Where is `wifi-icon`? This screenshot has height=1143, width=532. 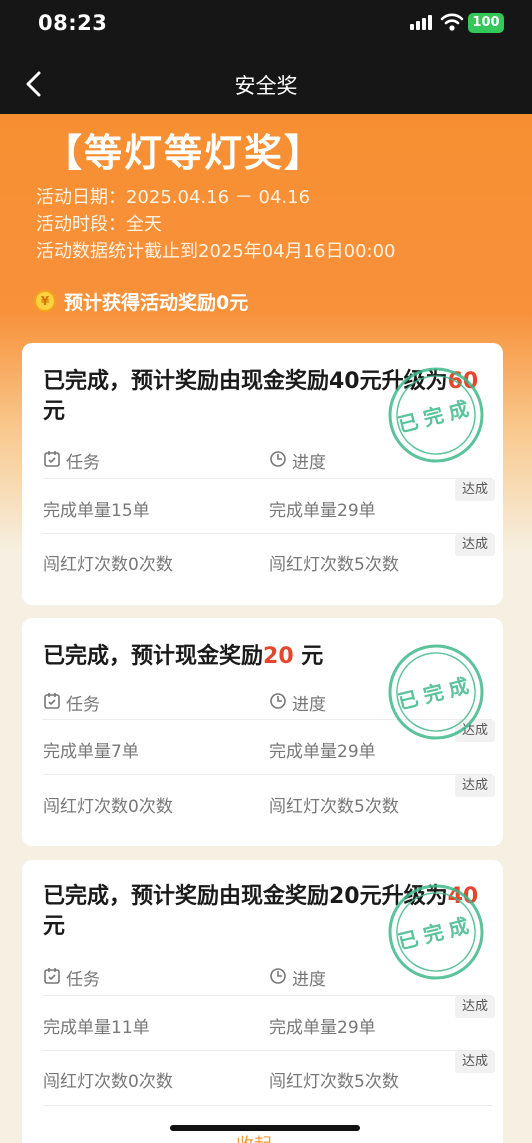 wifi-icon is located at coordinates (452, 22).